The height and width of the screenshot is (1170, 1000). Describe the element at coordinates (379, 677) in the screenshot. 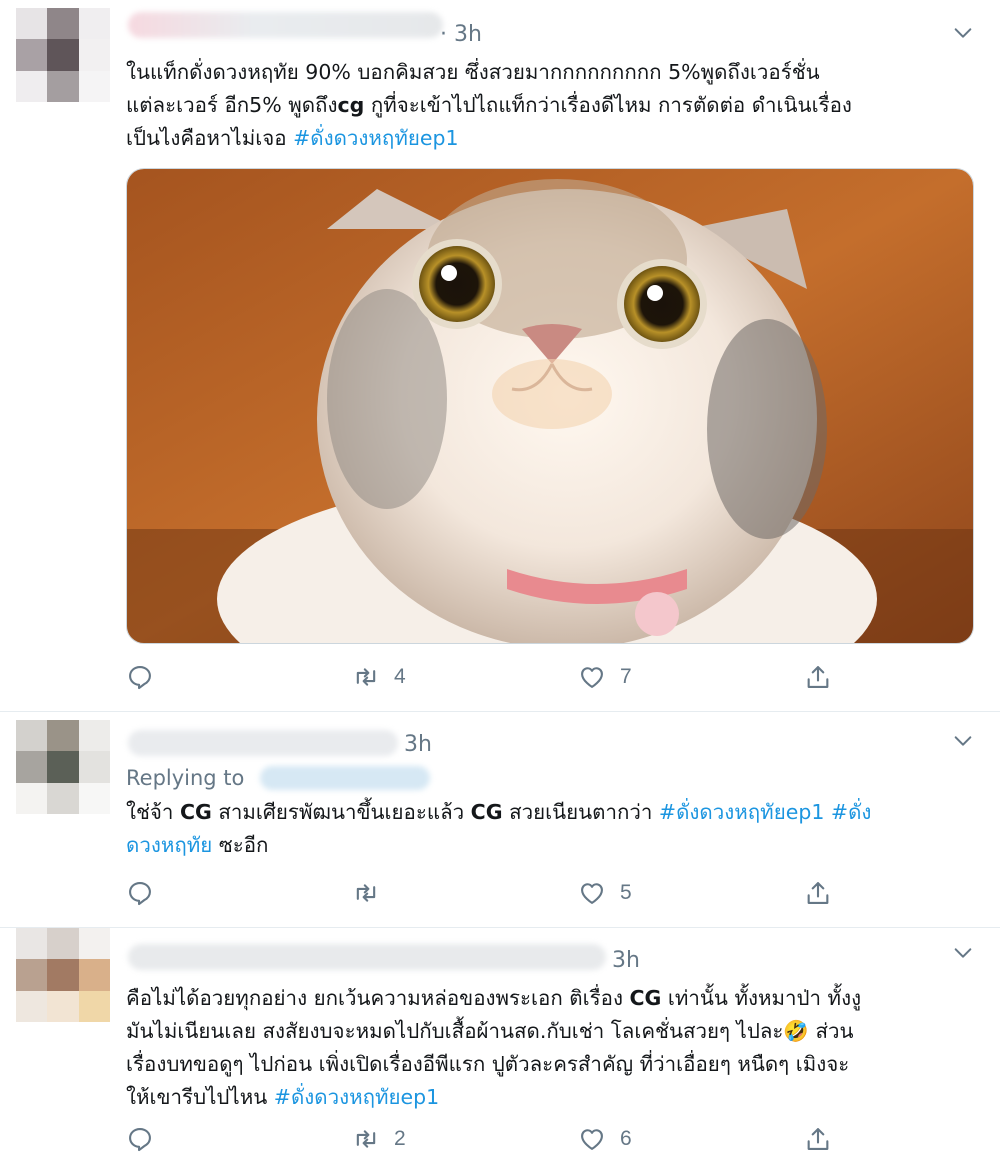

I see `retweet-button: 4` at that location.